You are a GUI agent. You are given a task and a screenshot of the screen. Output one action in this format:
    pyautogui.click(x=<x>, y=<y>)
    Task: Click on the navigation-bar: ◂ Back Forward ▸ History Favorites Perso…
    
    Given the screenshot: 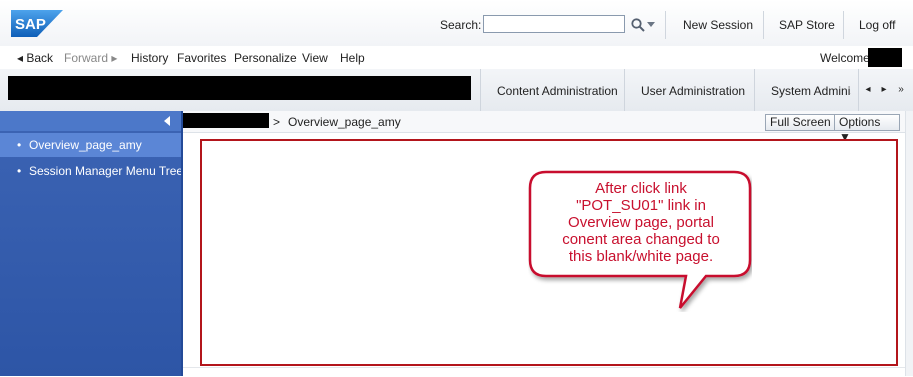 What is the action you would take?
    pyautogui.click(x=456, y=58)
    